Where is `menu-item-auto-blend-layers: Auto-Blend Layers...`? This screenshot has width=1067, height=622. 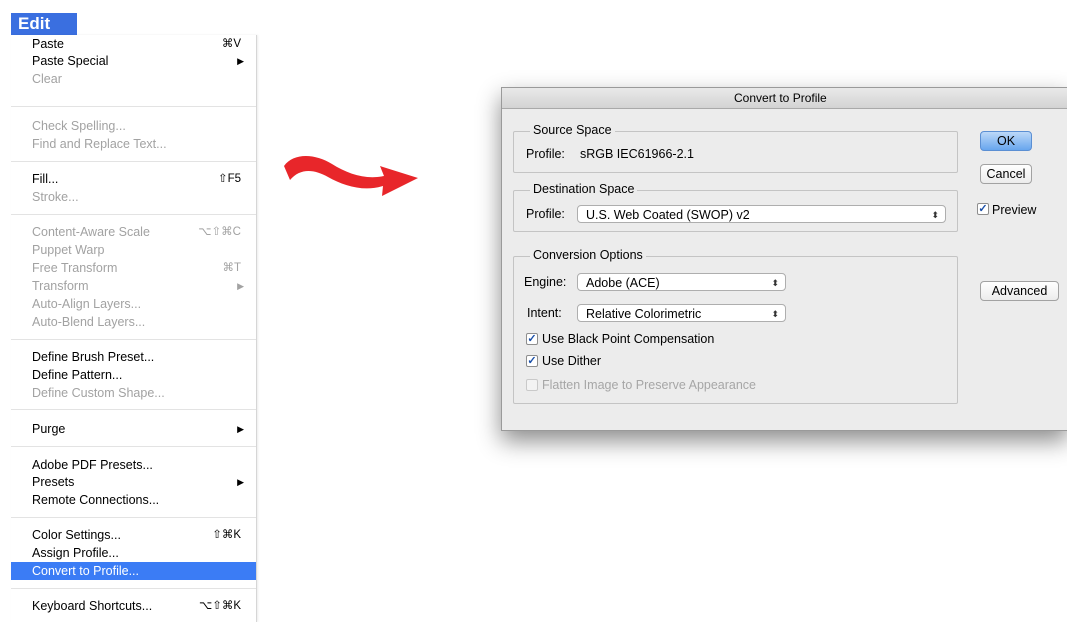 menu-item-auto-blend-layers: Auto-Blend Layers... is located at coordinates (133, 322).